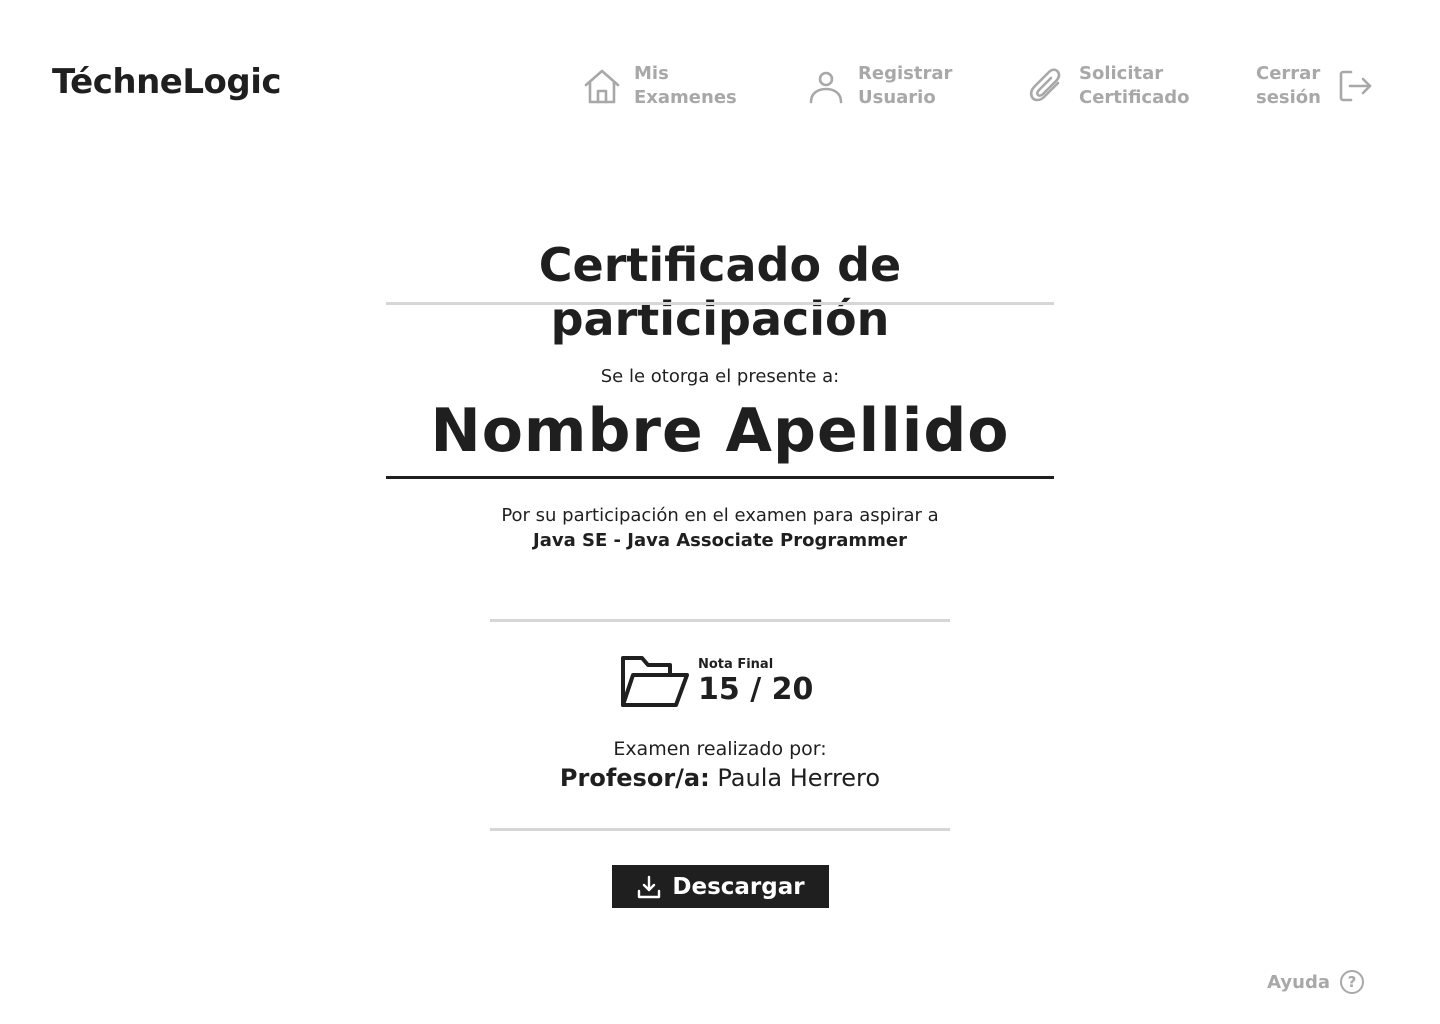 The width and height of the screenshot is (1440, 1024). What do you see at coordinates (720, 376) in the screenshot?
I see `award-label: Se le otorga el presente a:` at bounding box center [720, 376].